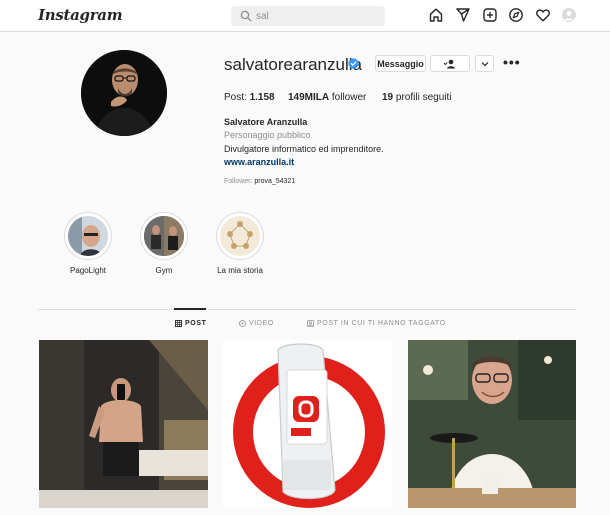 The image size is (610, 515). I want to click on stat-following-value: 19, so click(388, 97).